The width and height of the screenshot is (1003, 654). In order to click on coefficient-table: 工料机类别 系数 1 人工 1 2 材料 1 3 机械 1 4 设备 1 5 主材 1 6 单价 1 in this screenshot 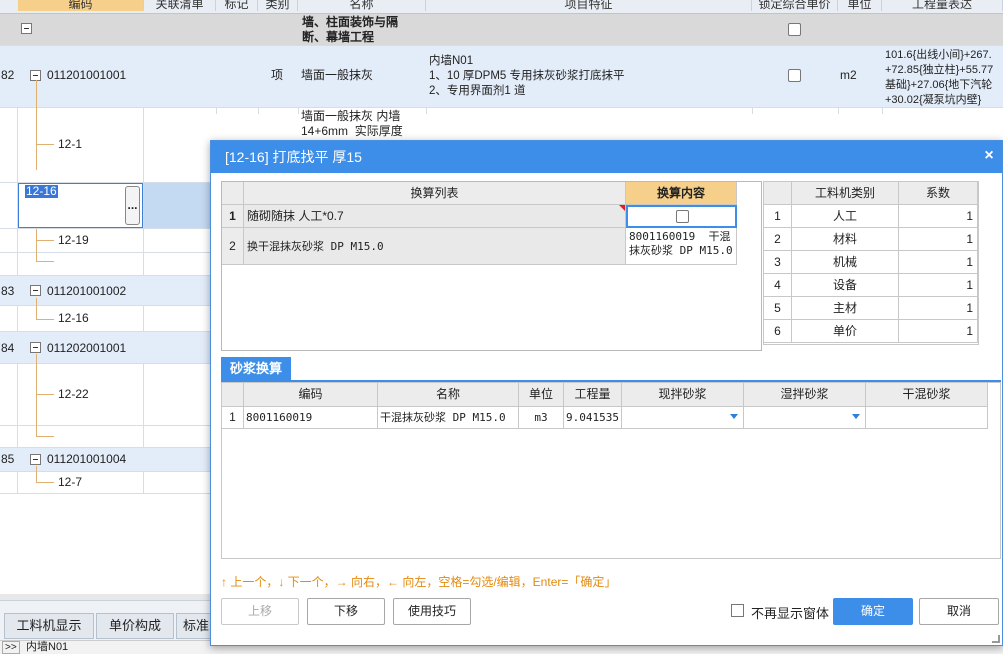, I will do `click(871, 263)`.